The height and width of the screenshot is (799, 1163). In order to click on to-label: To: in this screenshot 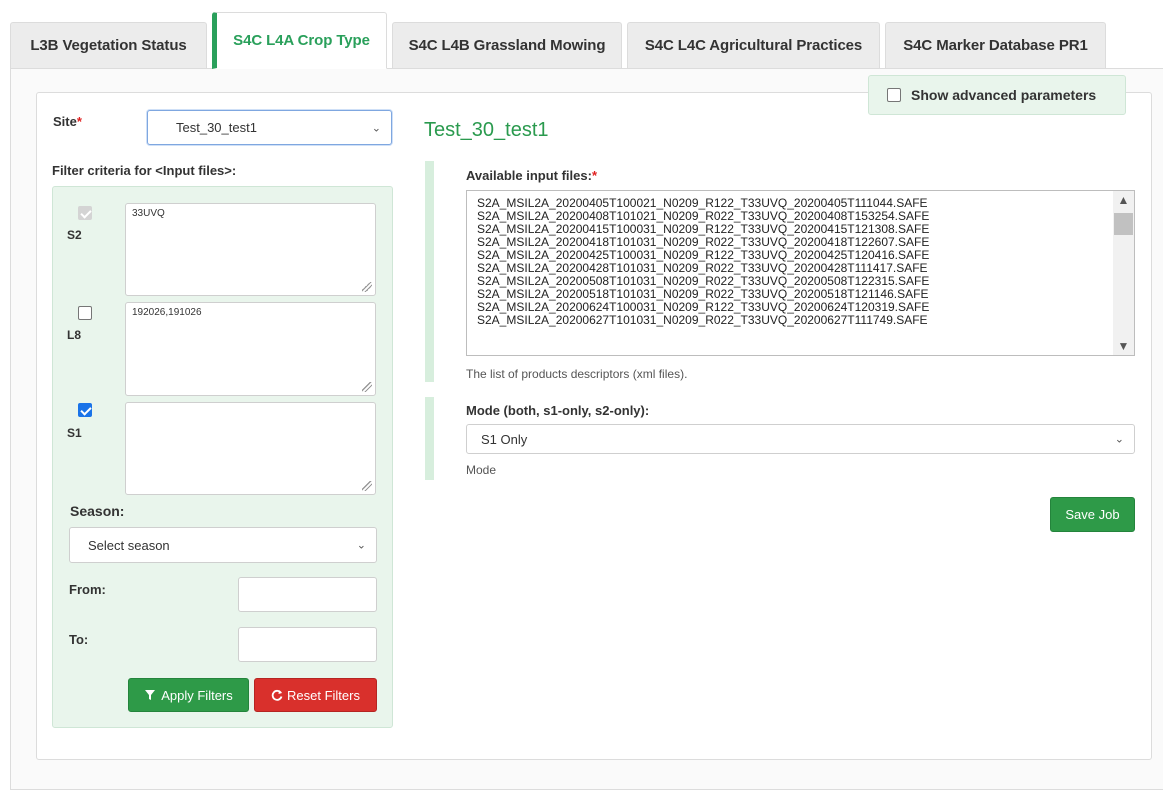, I will do `click(79, 639)`.